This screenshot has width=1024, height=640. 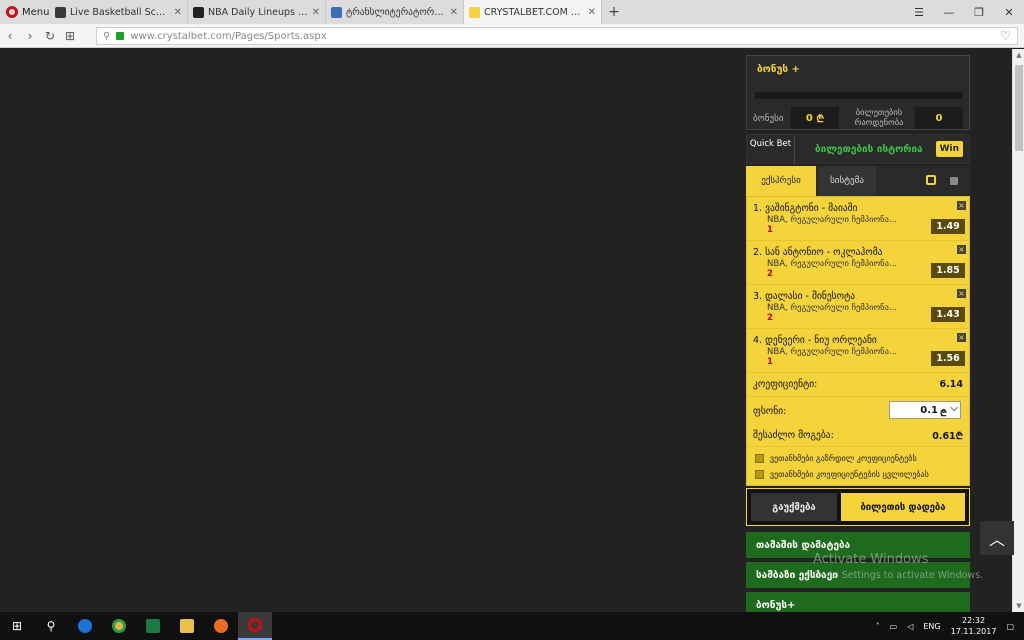 I want to click on notifications-icon: ▢, so click(x=1010, y=626).